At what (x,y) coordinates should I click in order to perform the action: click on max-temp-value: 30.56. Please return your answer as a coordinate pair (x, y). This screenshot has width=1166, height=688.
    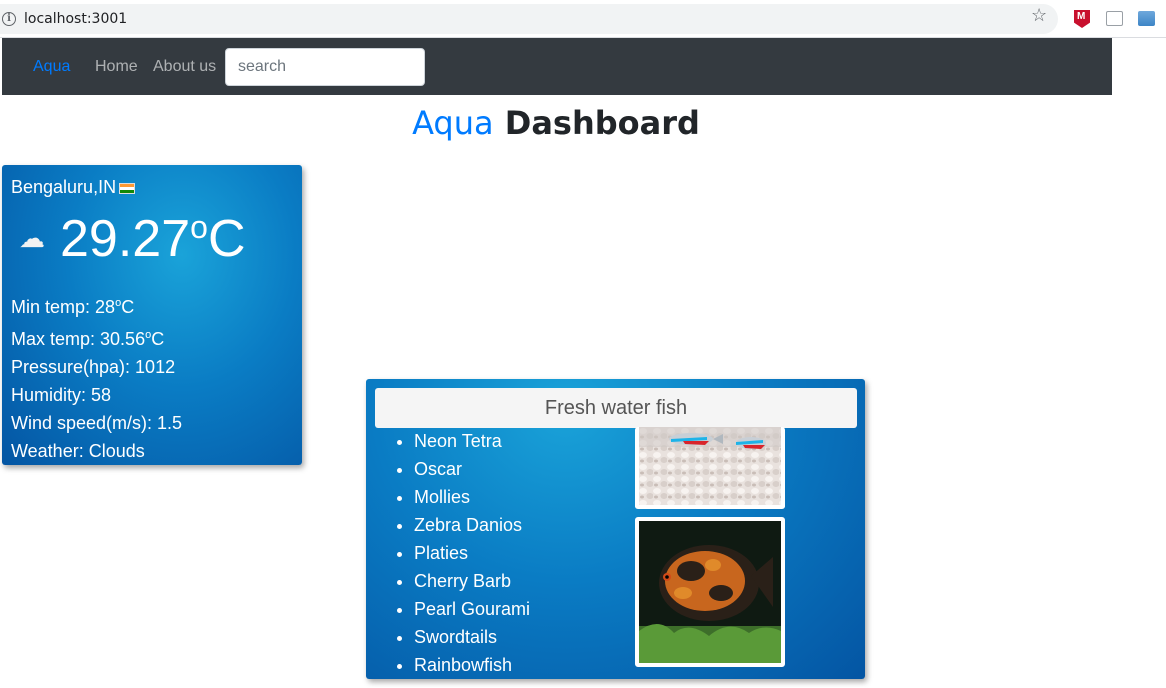
    Looking at the image, I should click on (123, 339).